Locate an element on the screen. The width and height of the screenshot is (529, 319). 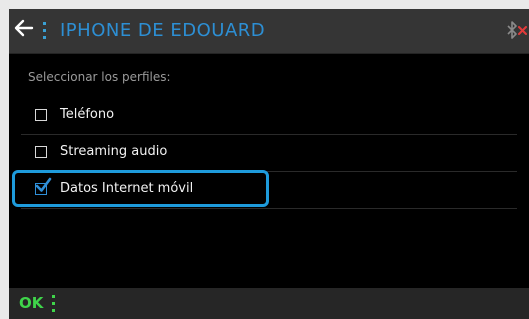
profile-label: Teléfono is located at coordinates (87, 114).